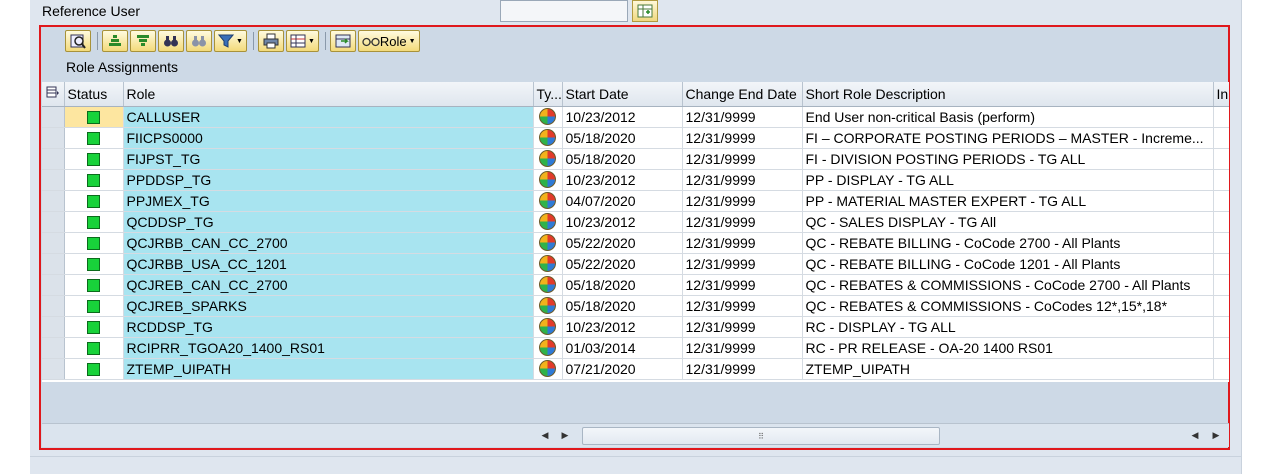  Describe the element at coordinates (1008, 201) in the screenshot. I see `short-role-description-cell: PP - MATERIAL MASTER EXPERT - TG ALL` at that location.